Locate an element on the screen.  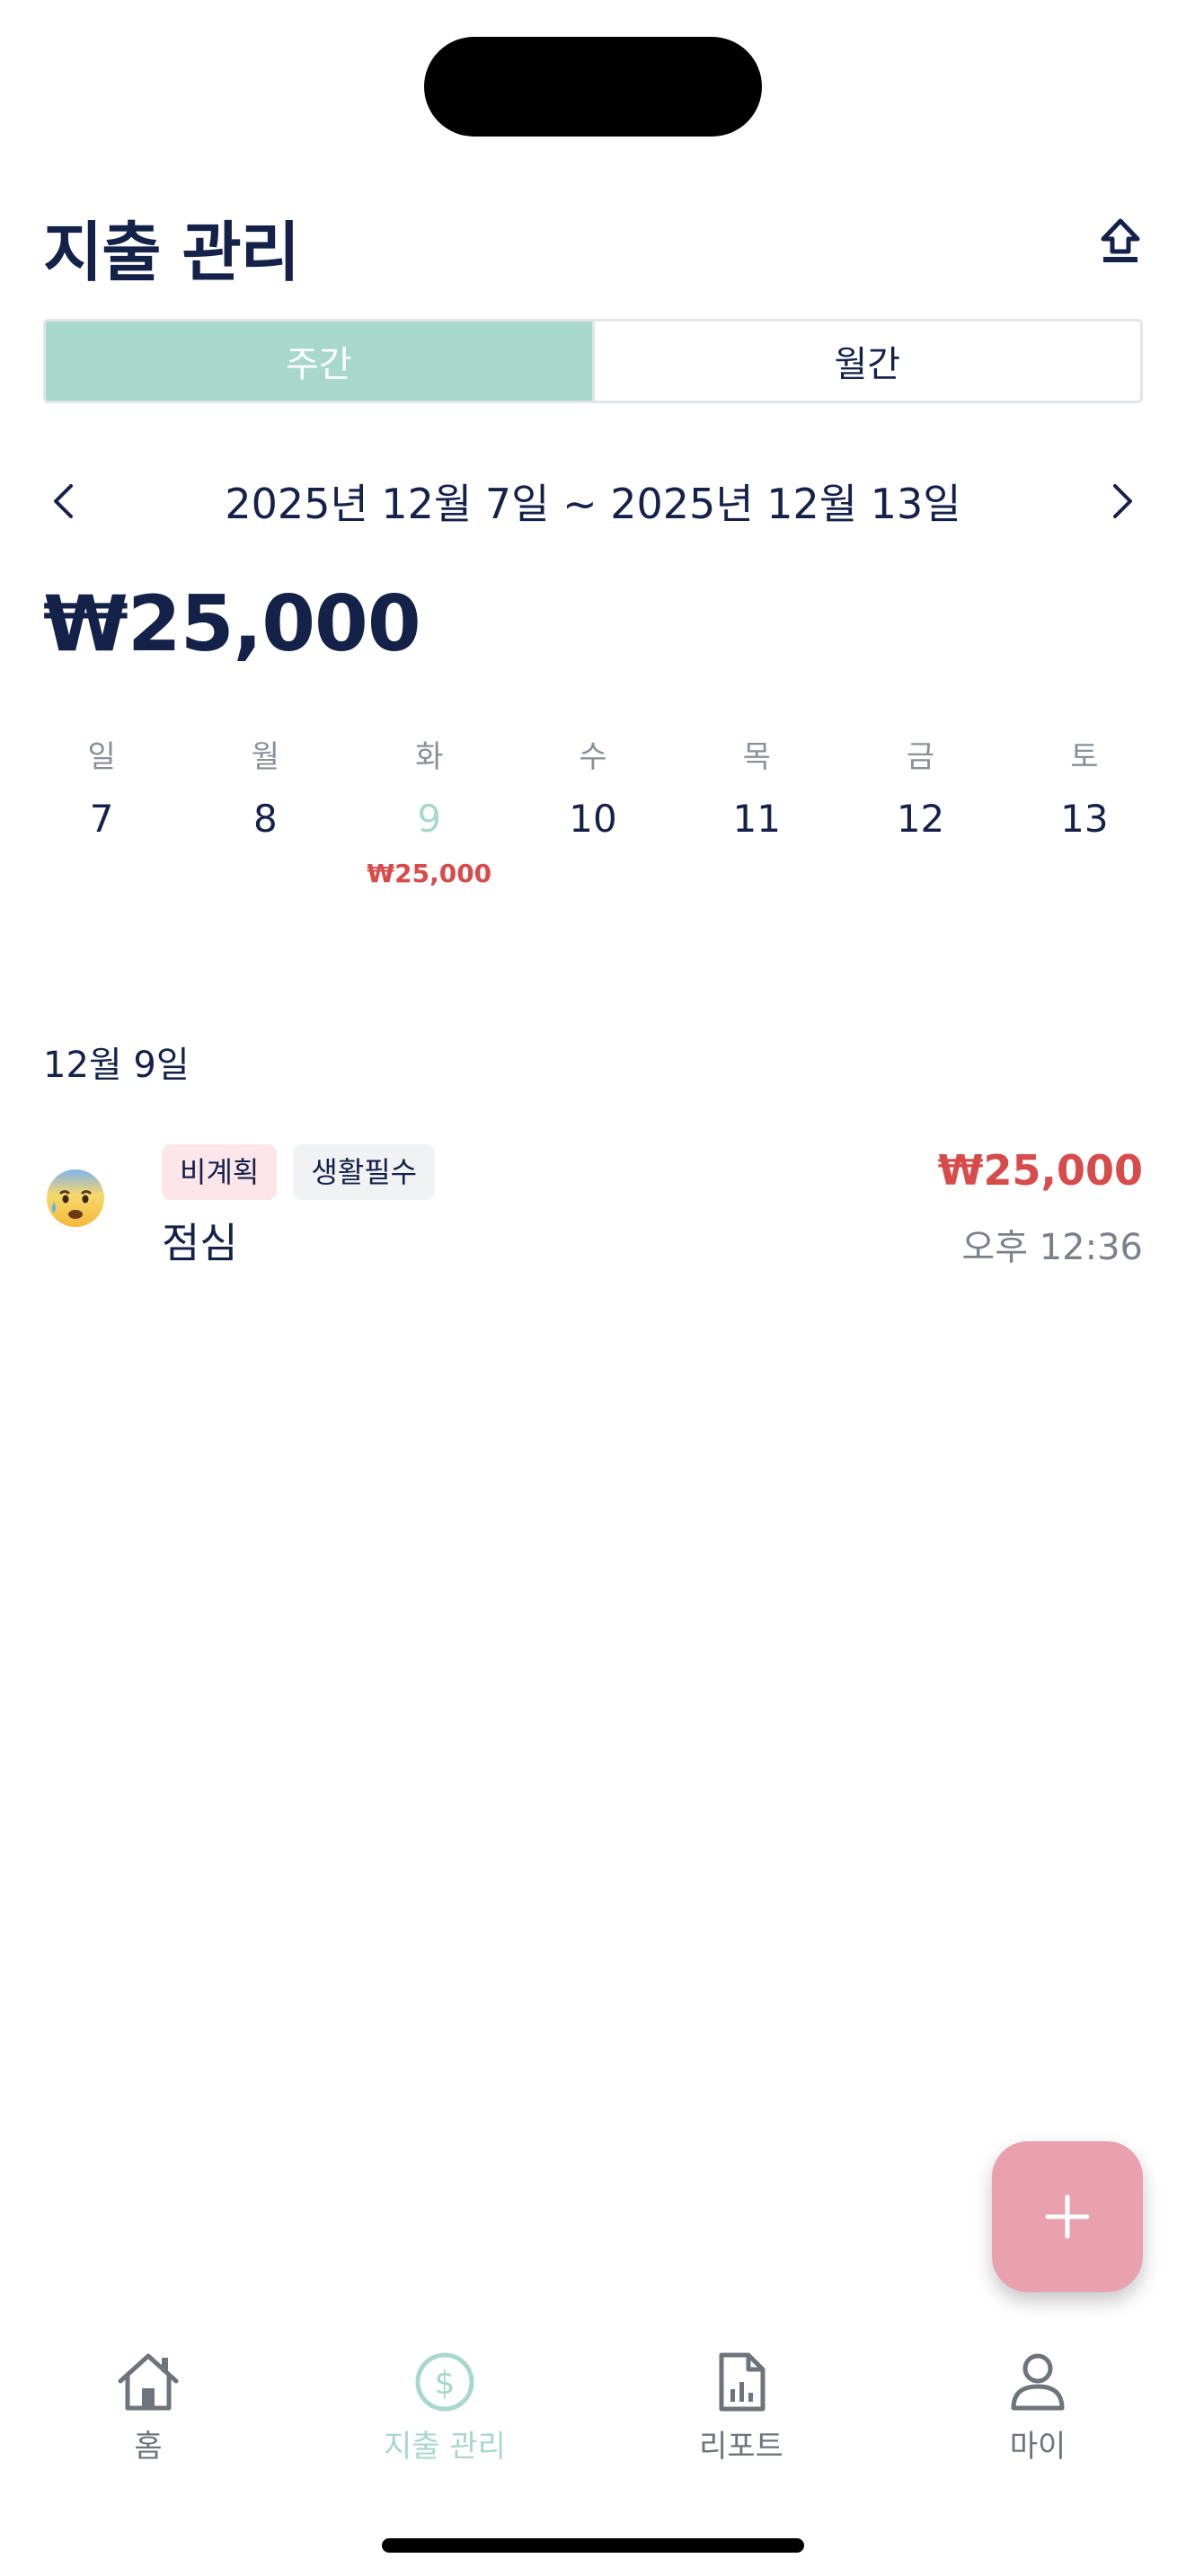
add-expense-button is located at coordinates (1067, 2216).